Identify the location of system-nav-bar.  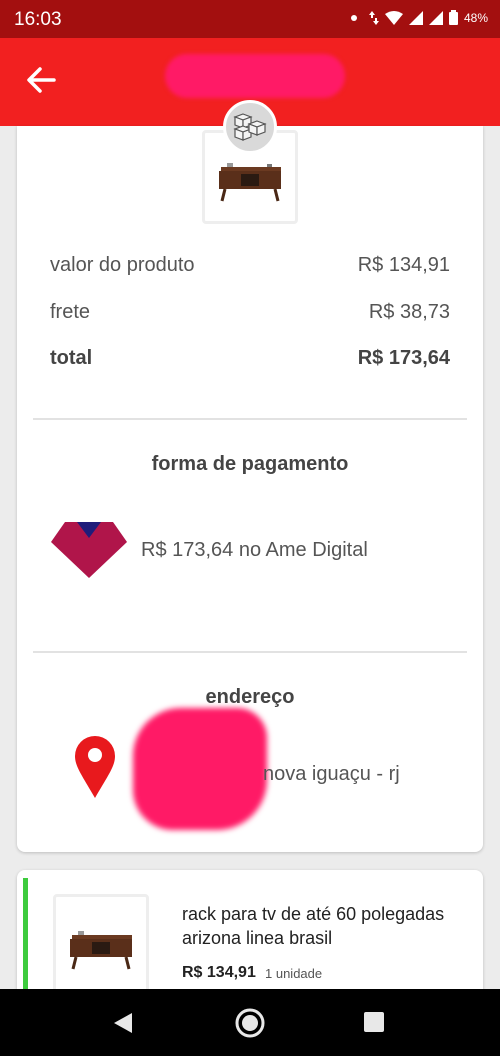
(250, 1022).